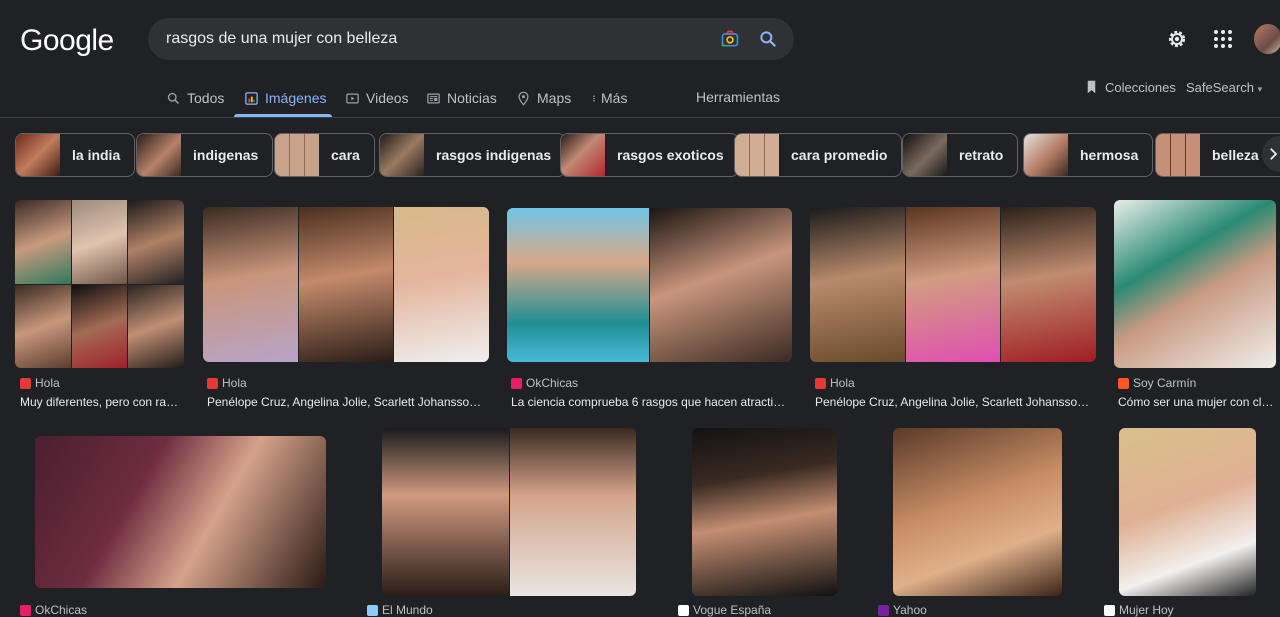 Image resolution: width=1280 pixels, height=617 pixels. What do you see at coordinates (67, 41) in the screenshot?
I see `google-logo: Google` at bounding box center [67, 41].